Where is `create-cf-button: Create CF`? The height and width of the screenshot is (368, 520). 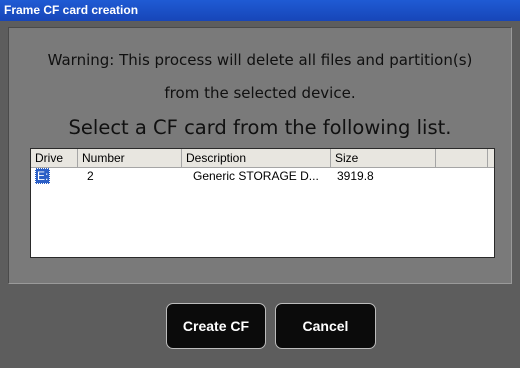 create-cf-button: Create CF is located at coordinates (216, 326).